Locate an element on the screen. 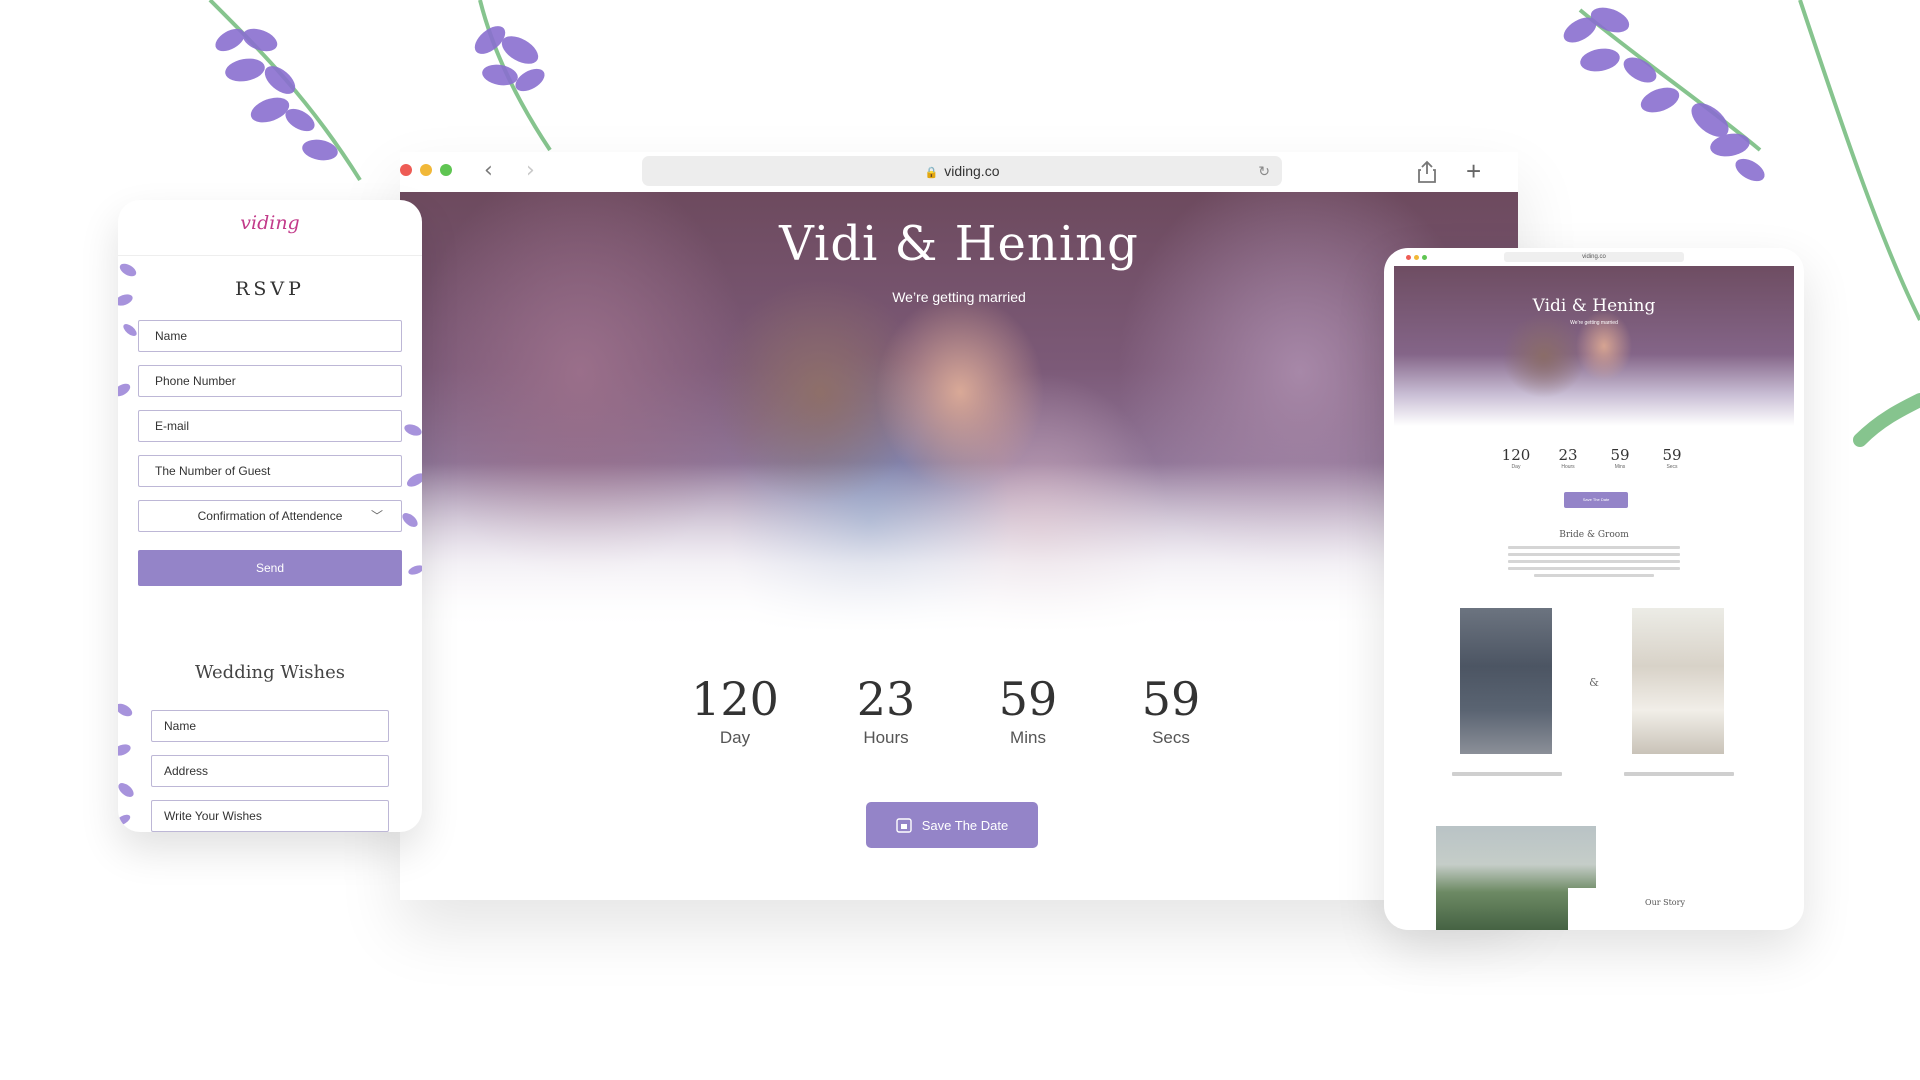  viding-logo: viding is located at coordinates (270, 223).